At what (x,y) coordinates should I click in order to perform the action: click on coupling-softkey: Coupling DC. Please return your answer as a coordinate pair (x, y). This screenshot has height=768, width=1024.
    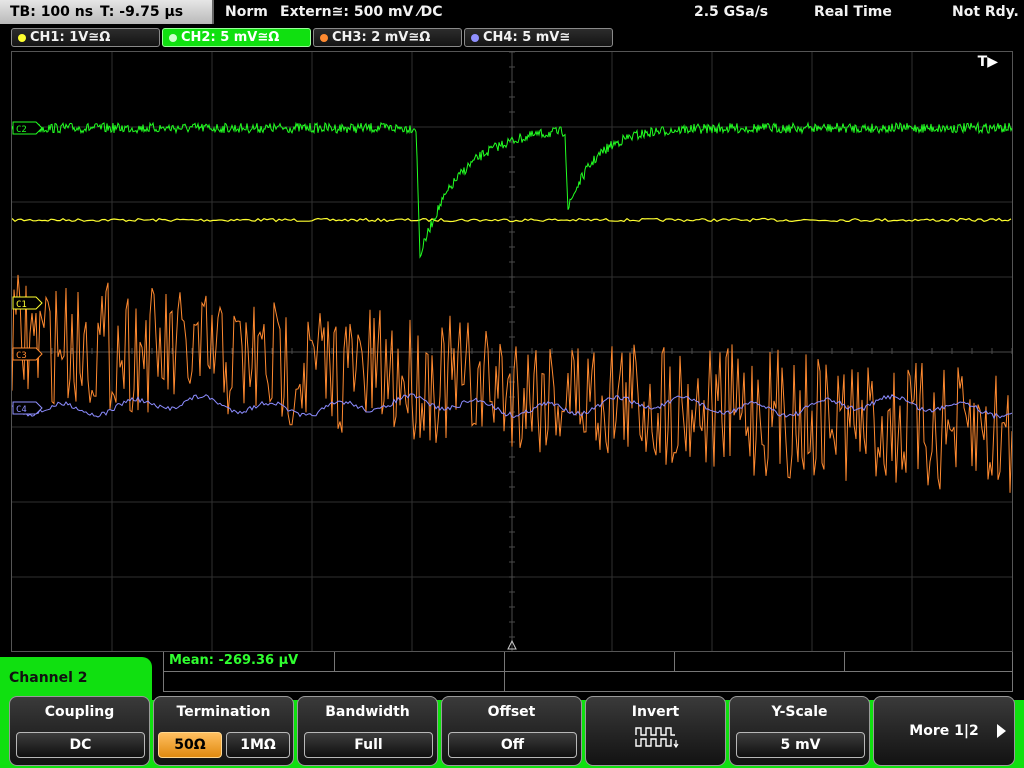
    Looking at the image, I should click on (79, 731).